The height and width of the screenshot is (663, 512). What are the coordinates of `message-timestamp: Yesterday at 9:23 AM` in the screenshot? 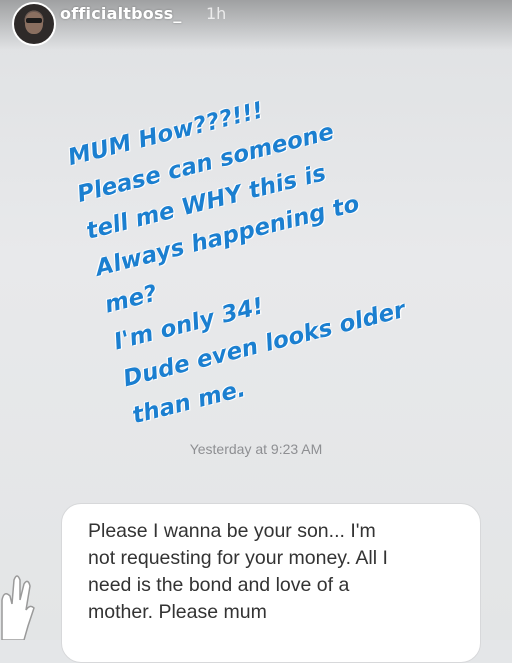 It's located at (256, 449).